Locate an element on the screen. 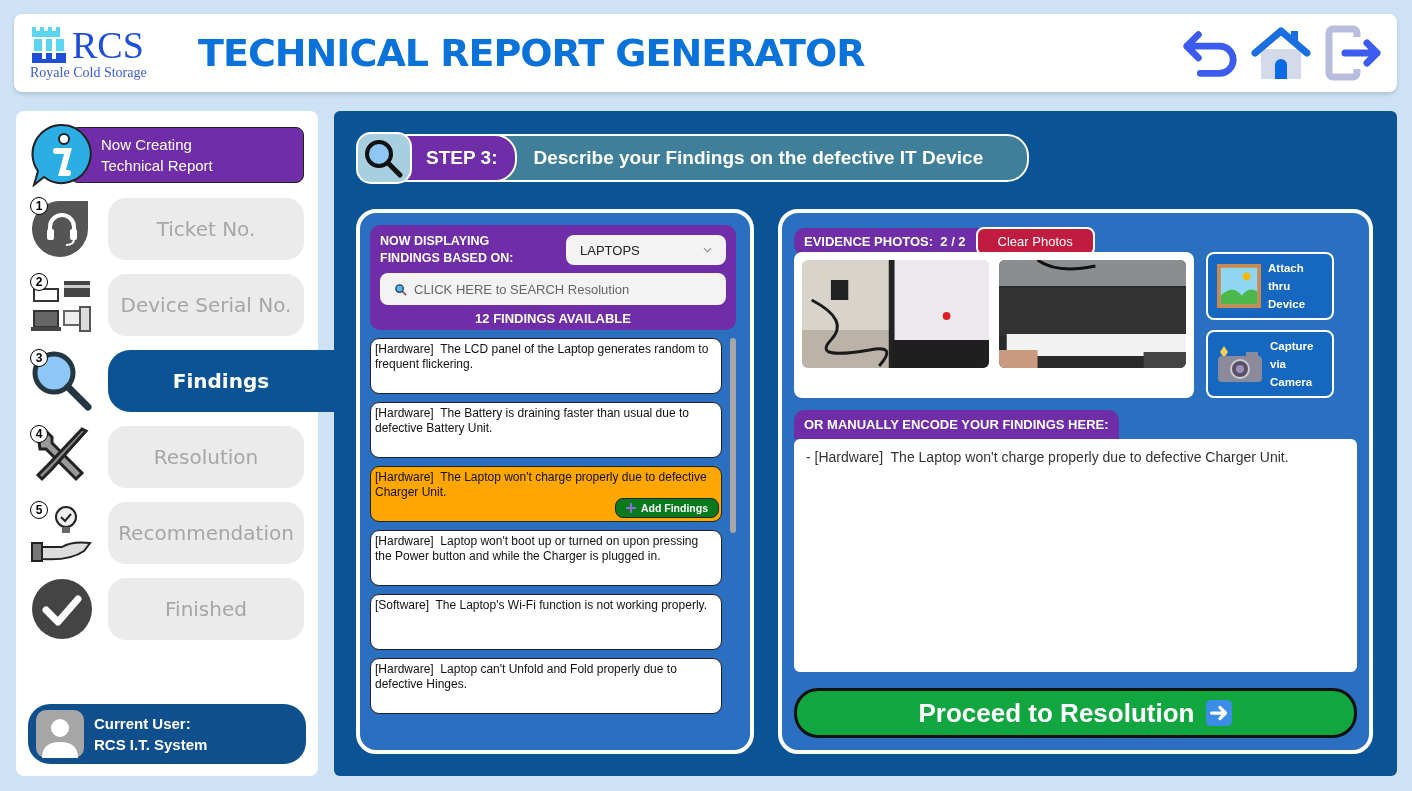 This screenshot has height=791, width=1412. info-icon is located at coordinates (62, 155).